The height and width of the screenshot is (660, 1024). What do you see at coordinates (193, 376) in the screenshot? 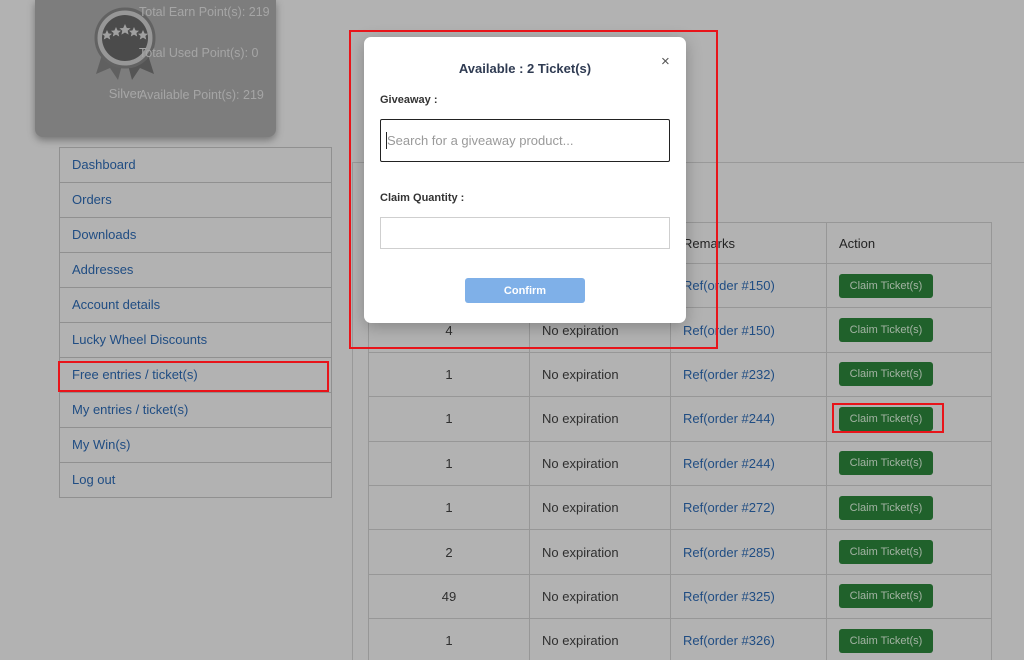
I see `highlight-free-entries-box` at bounding box center [193, 376].